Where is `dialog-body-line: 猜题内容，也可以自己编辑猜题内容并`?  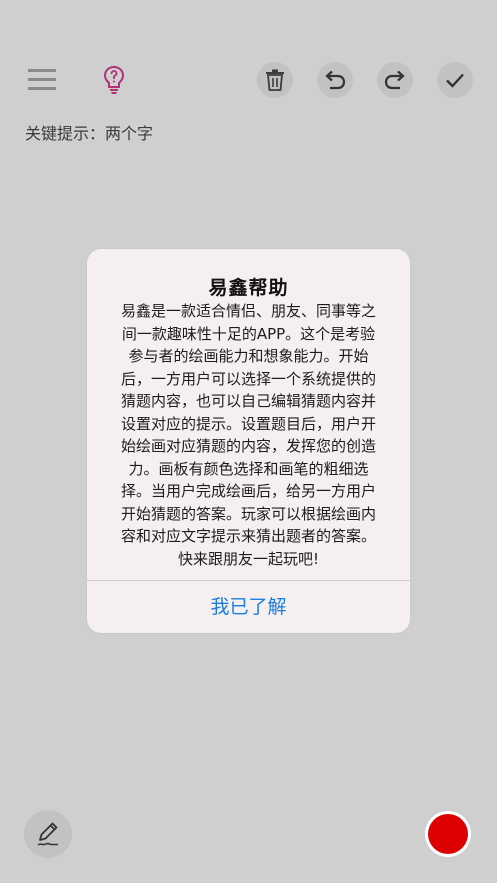 dialog-body-line: 猜题内容，也可以自己编辑猜题内容并 is located at coordinates (248, 401).